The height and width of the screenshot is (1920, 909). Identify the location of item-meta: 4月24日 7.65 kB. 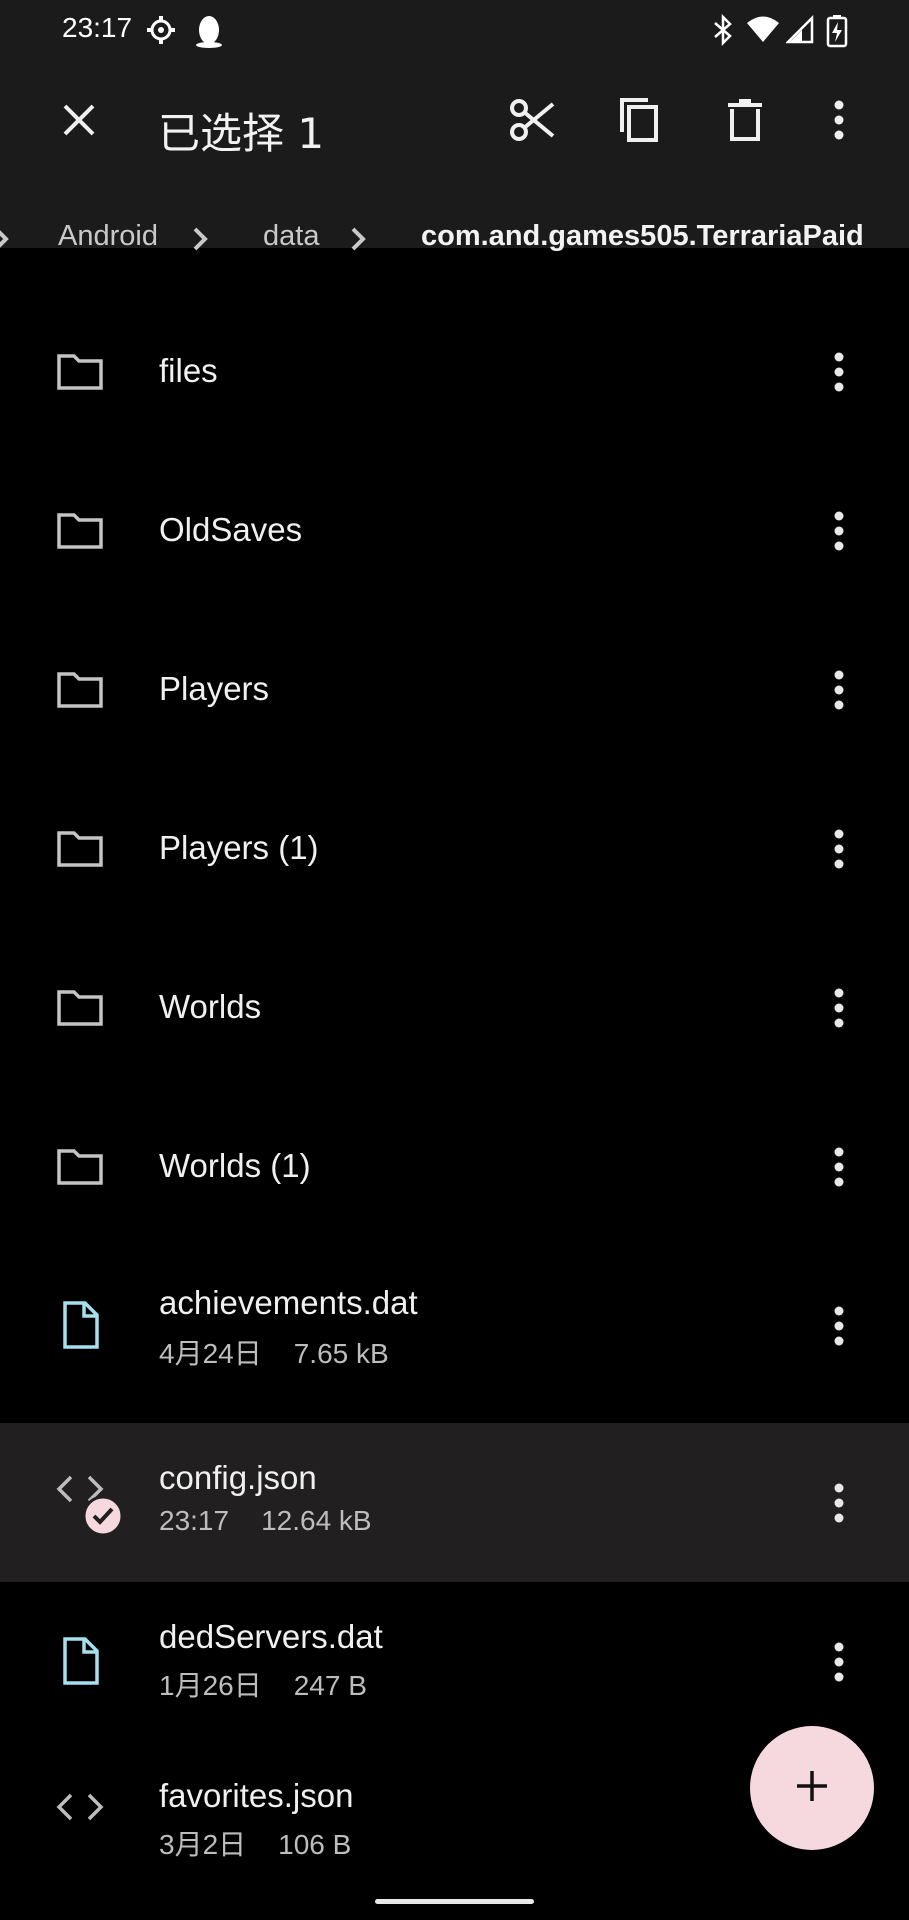
(274, 1352).